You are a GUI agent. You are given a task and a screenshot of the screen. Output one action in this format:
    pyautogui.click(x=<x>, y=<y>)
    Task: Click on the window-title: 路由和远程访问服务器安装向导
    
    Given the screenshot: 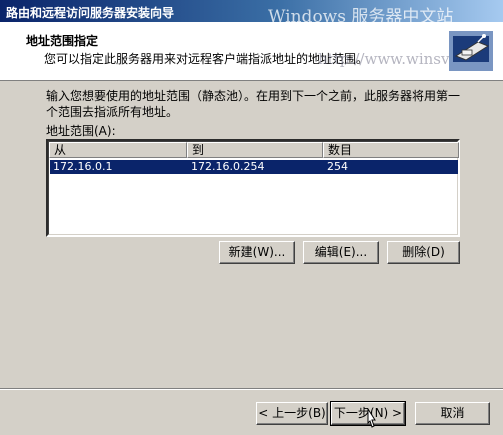 What is the action you would take?
    pyautogui.click(x=90, y=13)
    